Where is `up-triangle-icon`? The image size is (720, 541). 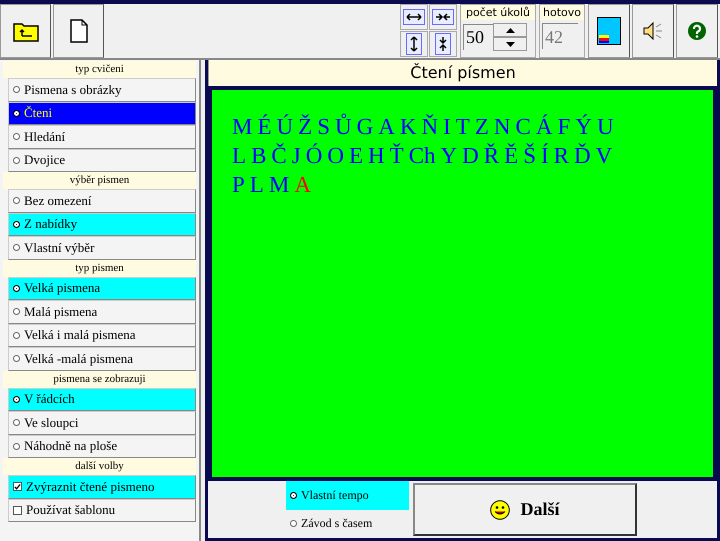 up-triangle-icon is located at coordinates (510, 30).